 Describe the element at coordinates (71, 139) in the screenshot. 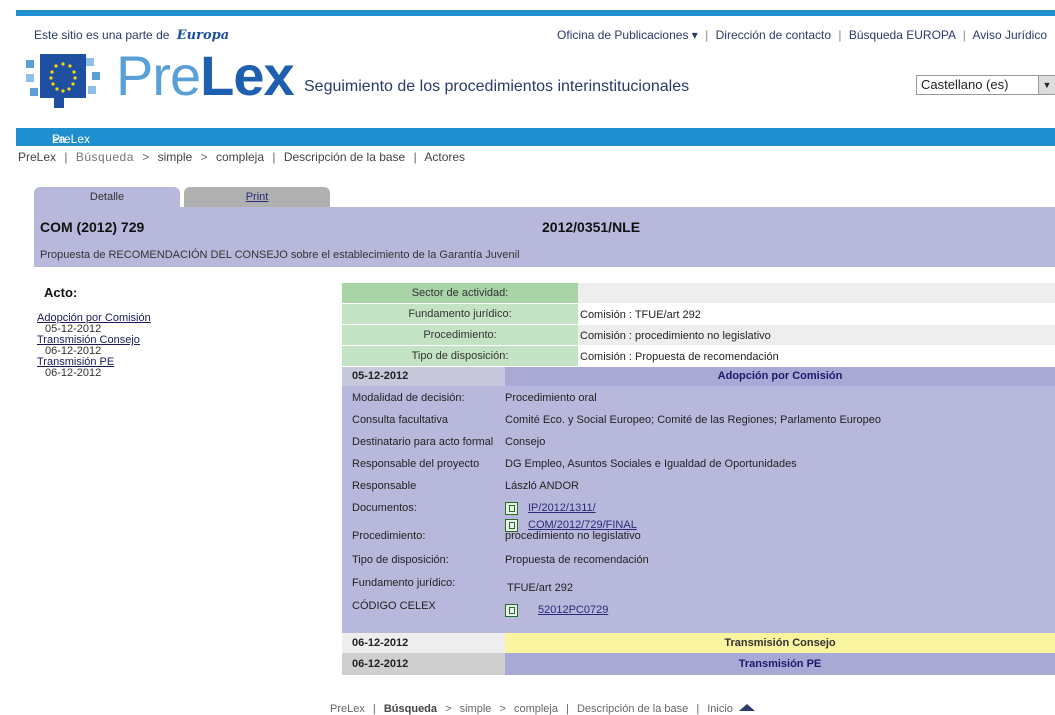

I see `breadcrumb-prelex: PreLex` at that location.